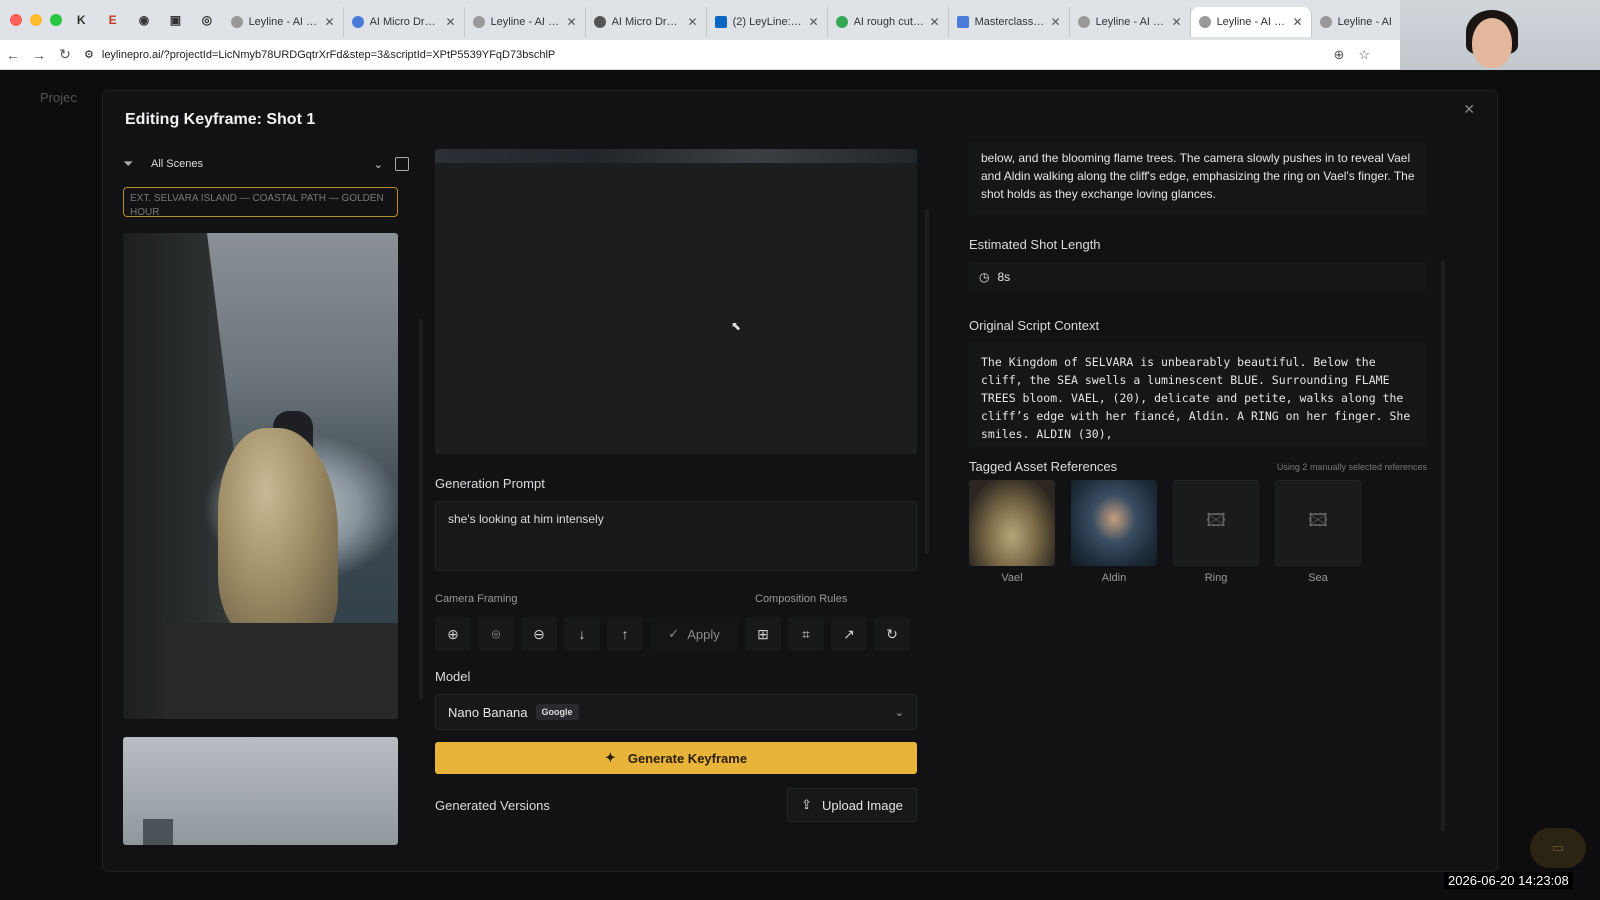  What do you see at coordinates (625, 634) in the screenshot?
I see `tilt-up-icon: ↑` at bounding box center [625, 634].